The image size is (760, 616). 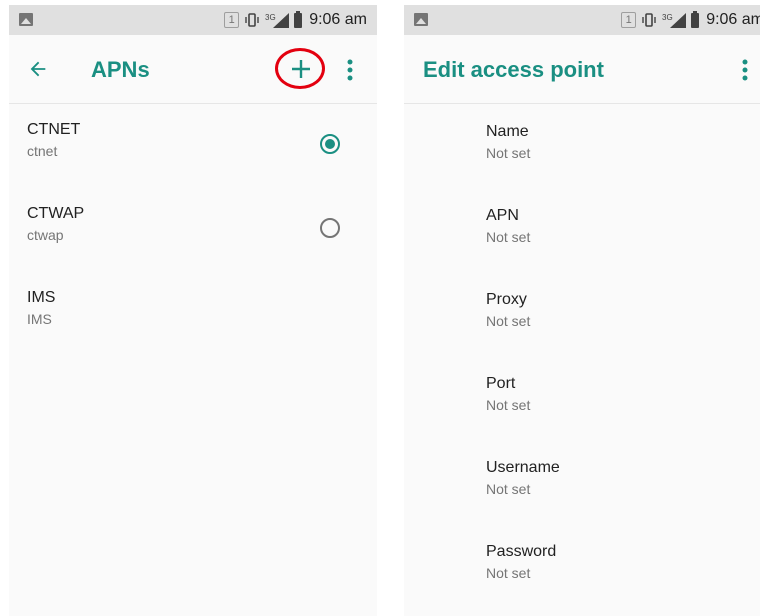 What do you see at coordinates (616, 417) in the screenshot?
I see `field-port: Port Not set` at bounding box center [616, 417].